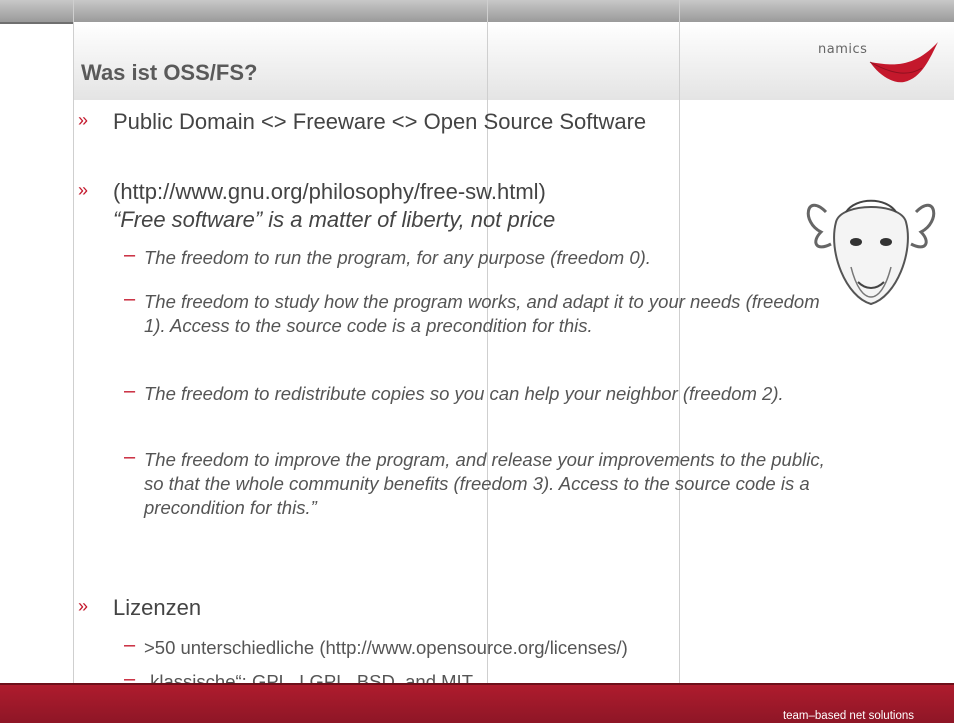 The width and height of the screenshot is (954, 723). What do you see at coordinates (157, 607) in the screenshot?
I see `bullet-licenses: Lizenzen` at bounding box center [157, 607].